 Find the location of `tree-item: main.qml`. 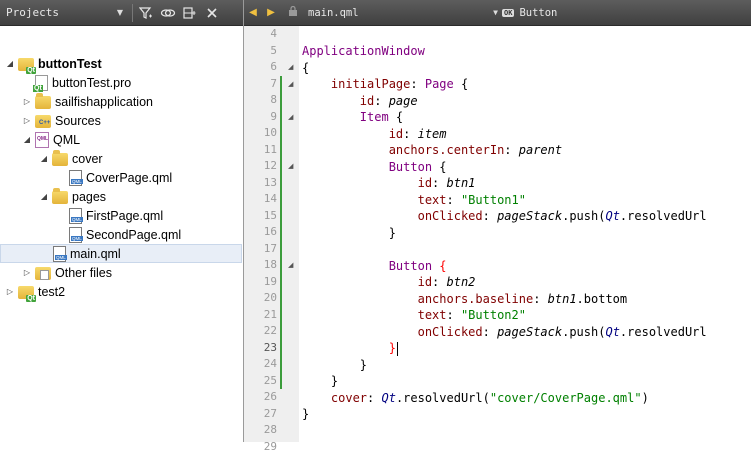

tree-item: main.qml is located at coordinates (121, 253).